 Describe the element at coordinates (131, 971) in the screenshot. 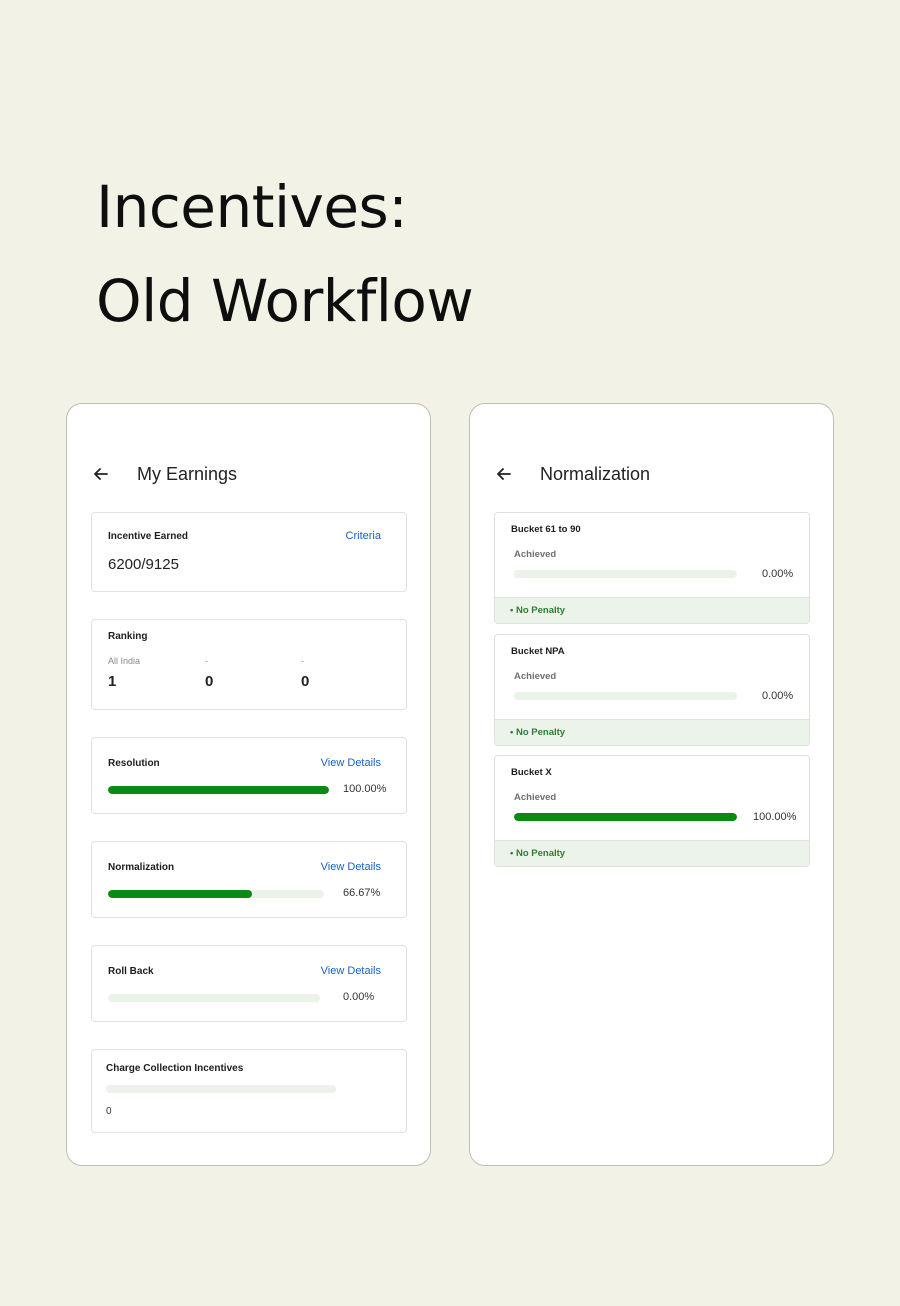

I see `rollback-label: Roll Back` at that location.